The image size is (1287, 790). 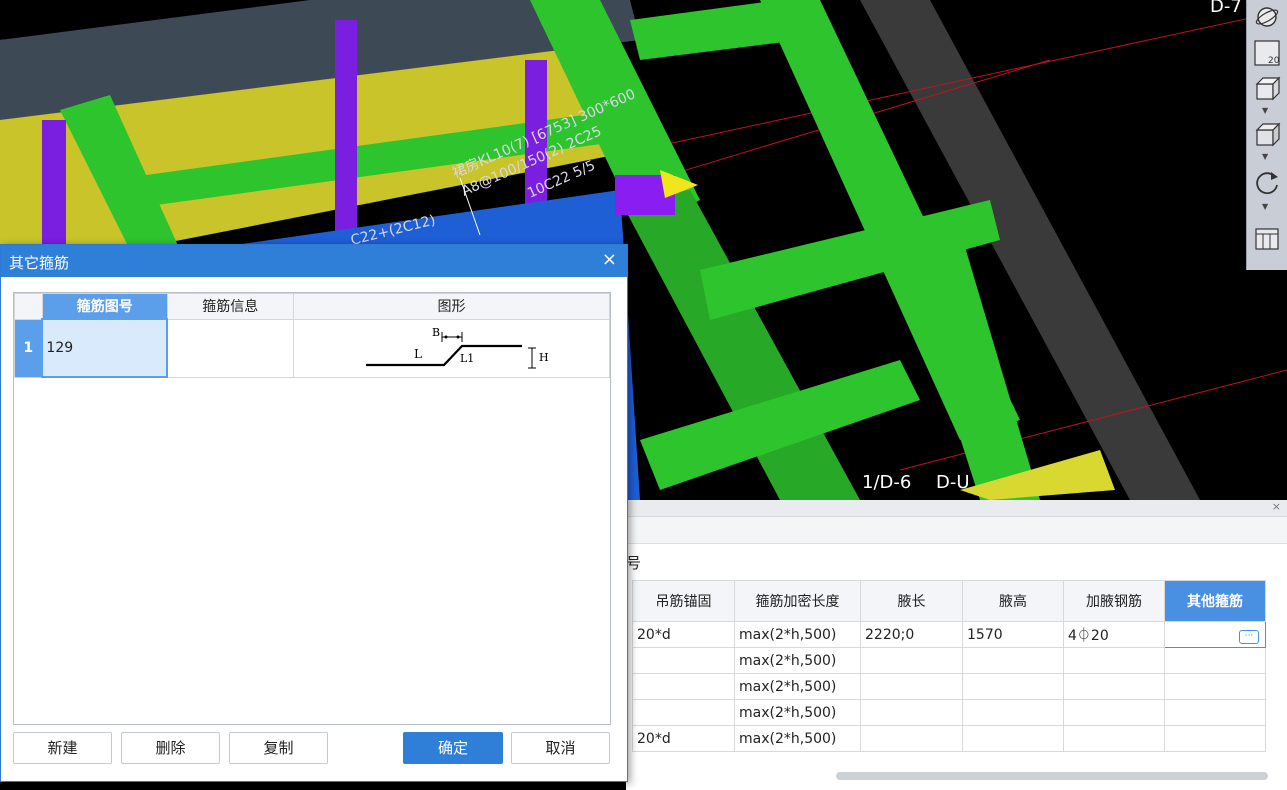 What do you see at coordinates (104, 348) in the screenshot?
I see `shape-no-cell: 129` at bounding box center [104, 348].